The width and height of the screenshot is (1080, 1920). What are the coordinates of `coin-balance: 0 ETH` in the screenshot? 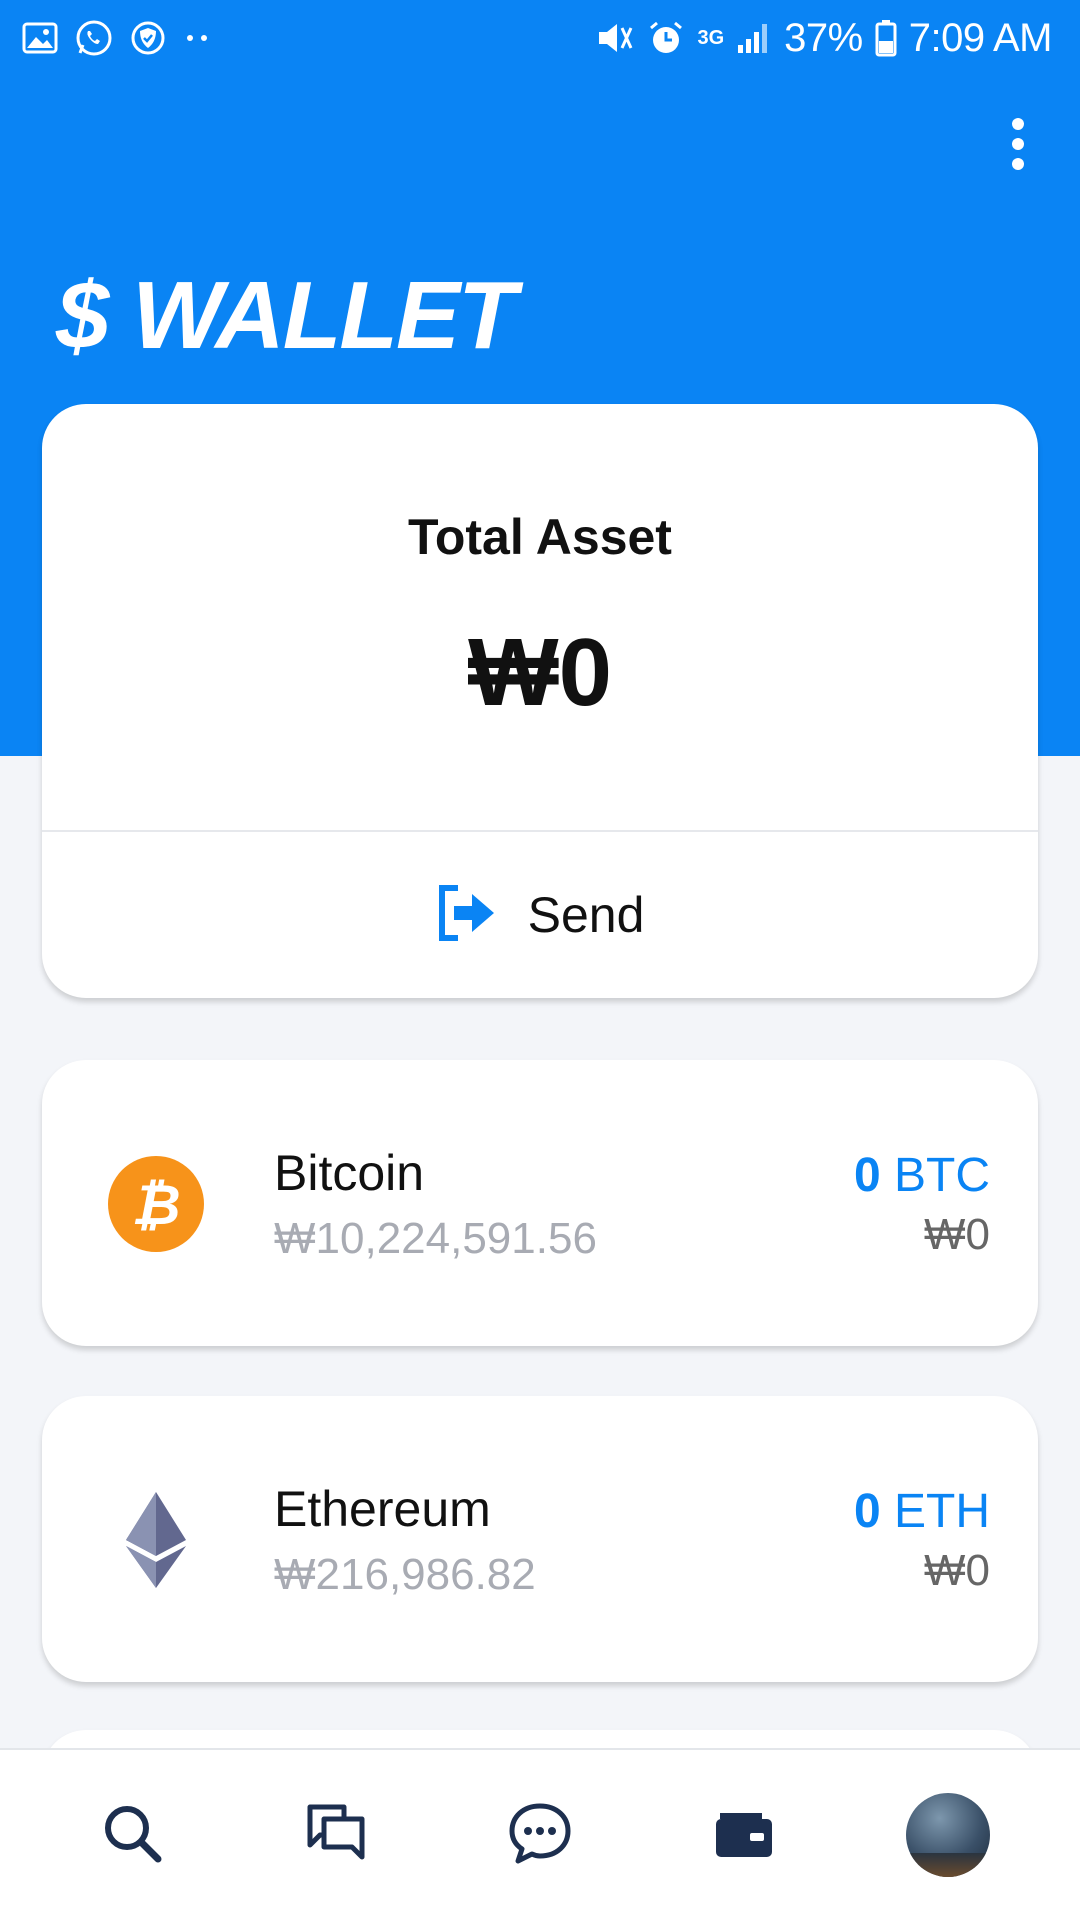 It's located at (922, 1511).